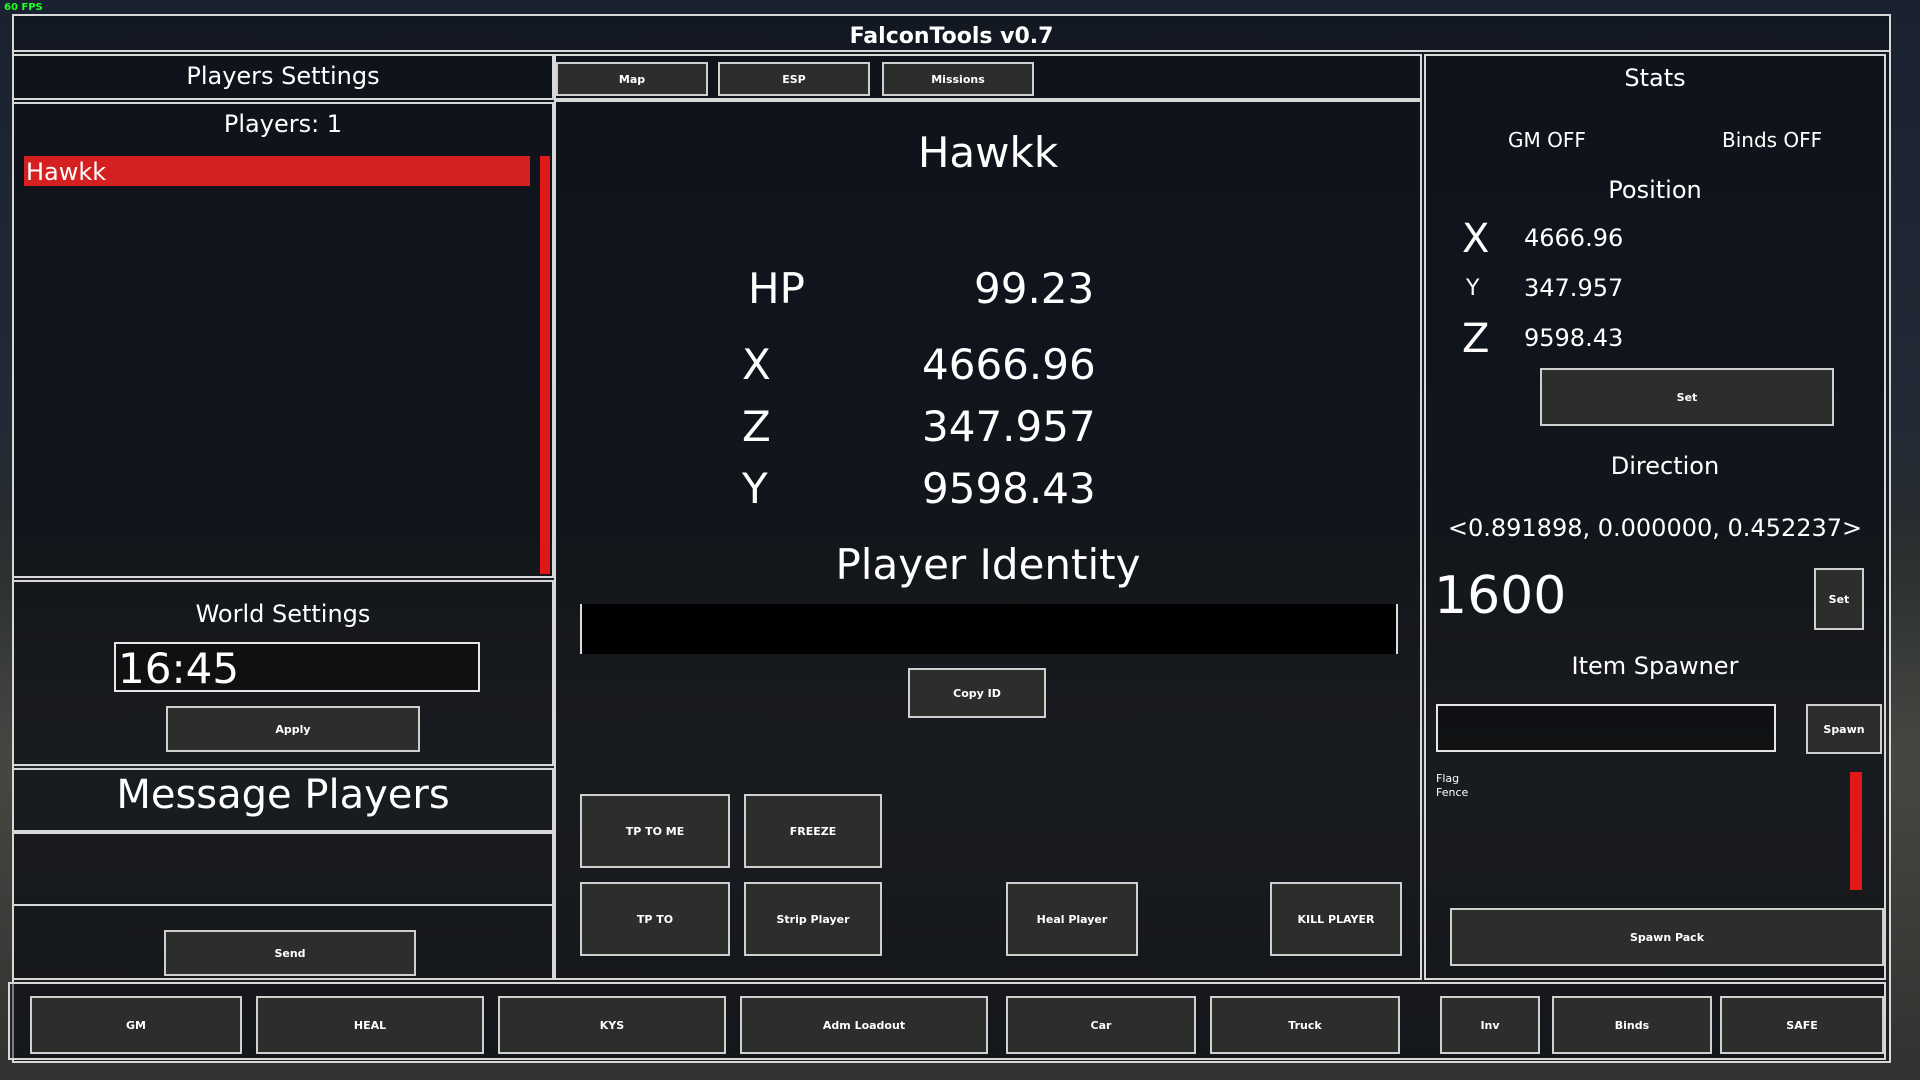 This screenshot has height=1080, width=1920. Describe the element at coordinates (283, 124) in the screenshot. I see `players-count: Players: 1` at that location.